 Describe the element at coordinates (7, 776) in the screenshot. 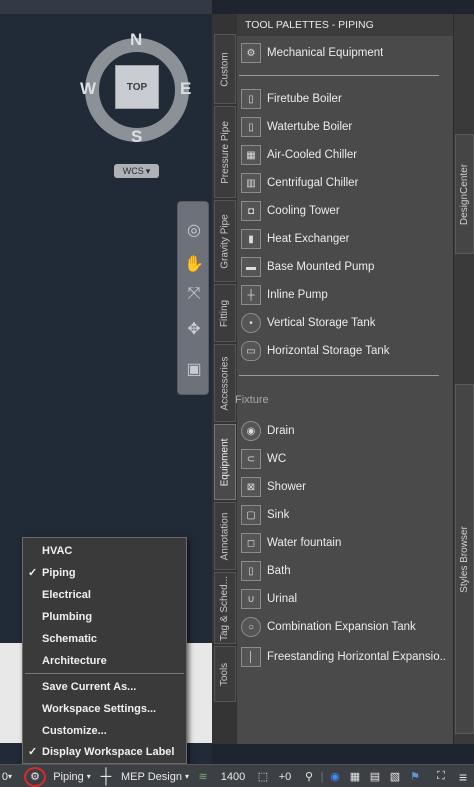

I see `status-number: 0 ▾` at that location.